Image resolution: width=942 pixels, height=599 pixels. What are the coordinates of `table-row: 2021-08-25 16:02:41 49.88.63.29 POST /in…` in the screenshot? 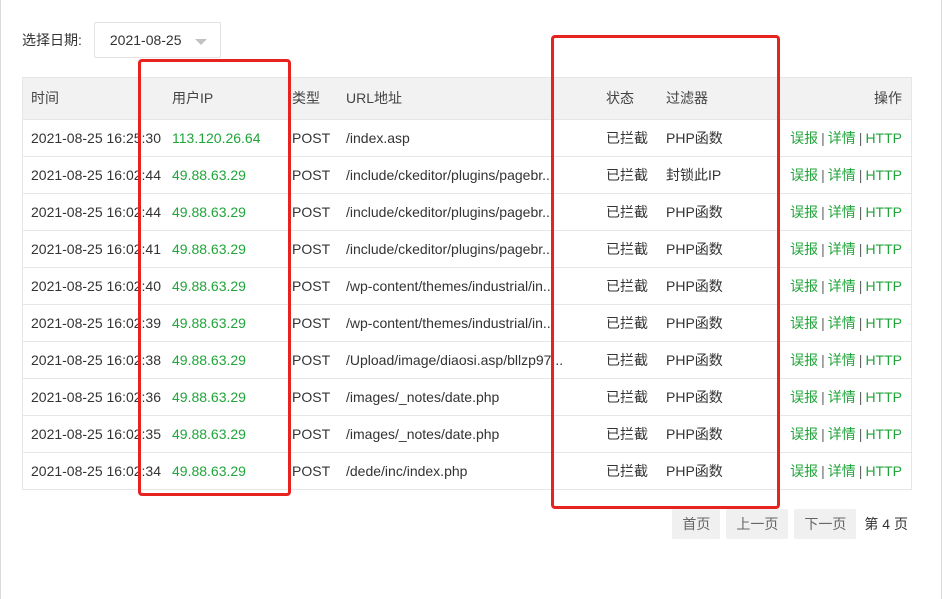 It's located at (467, 248).